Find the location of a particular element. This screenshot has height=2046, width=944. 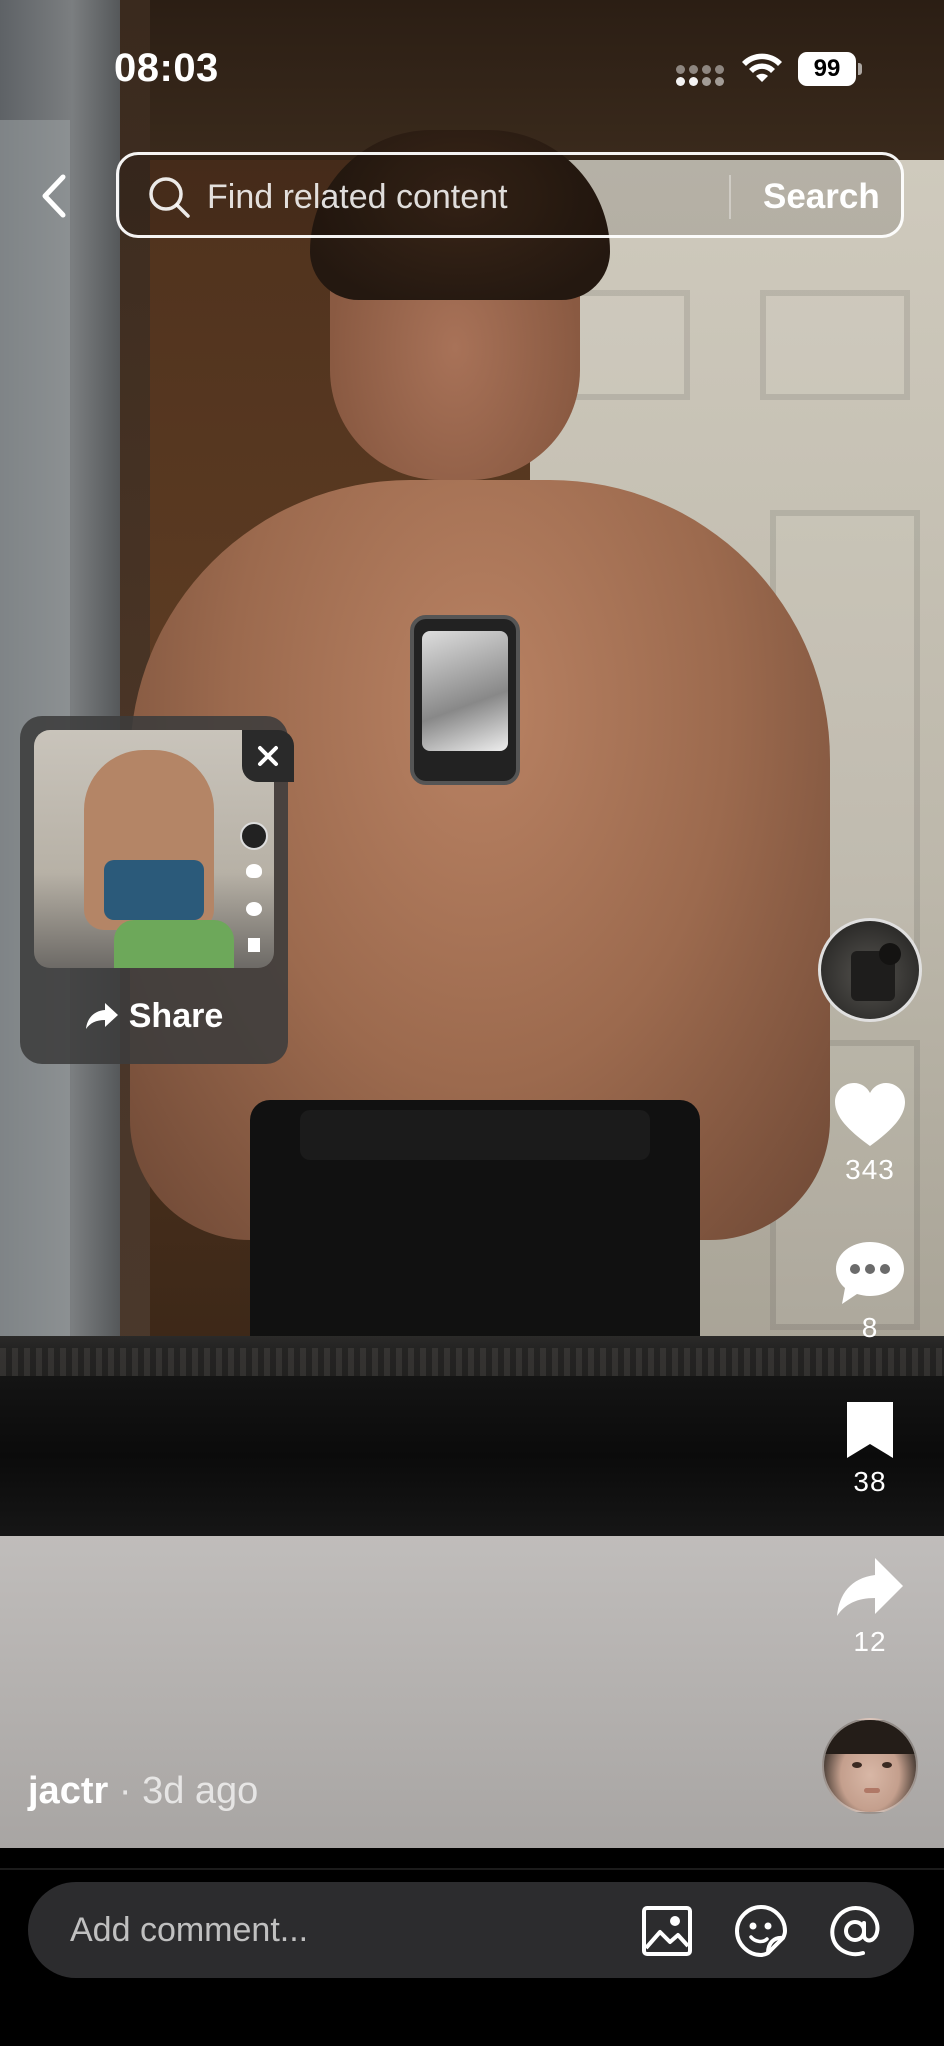

close-icon is located at coordinates (268, 756).